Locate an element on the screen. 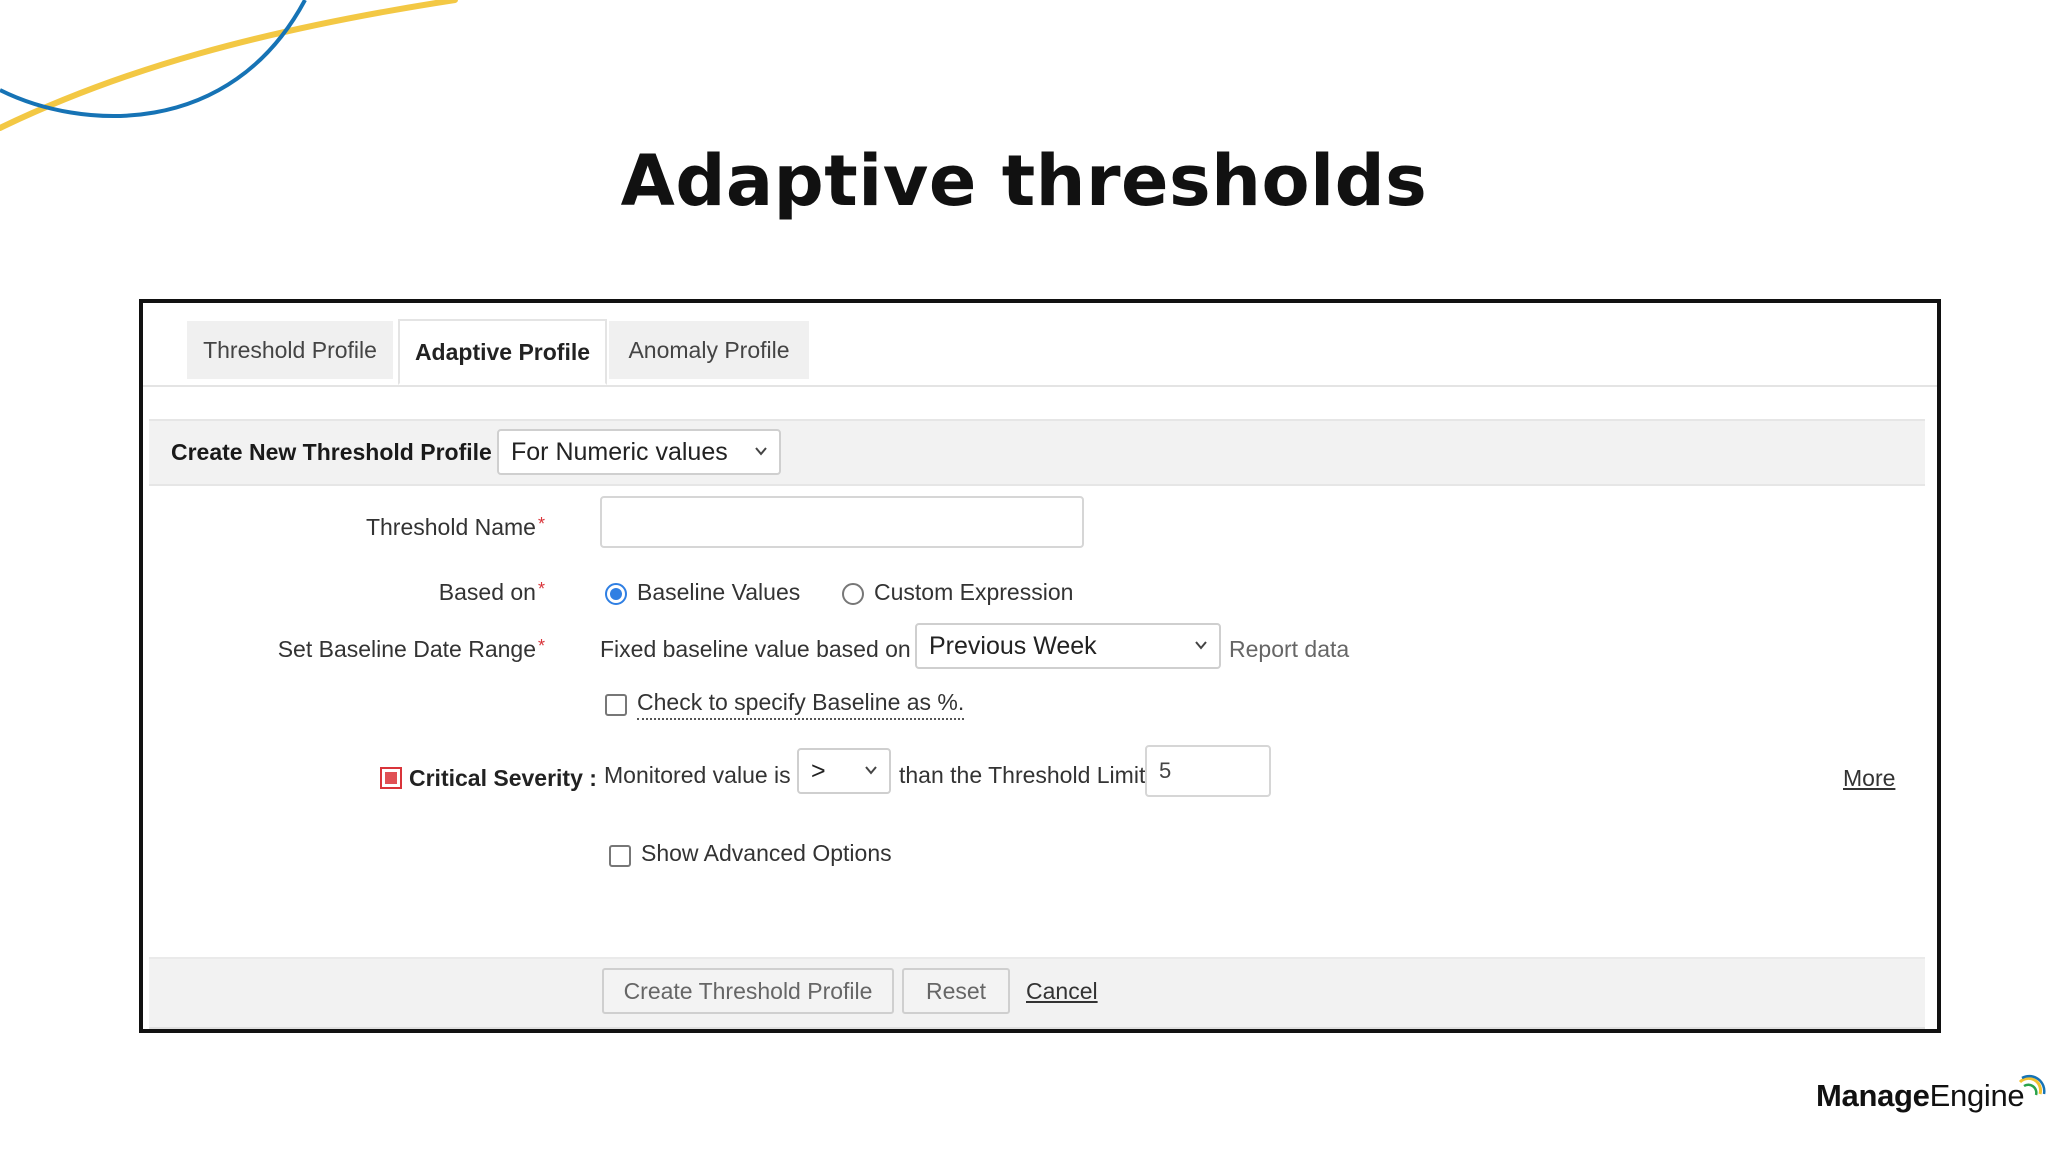 The image size is (2048, 1152). threshold-name-label: Threshold Name * is located at coordinates (455, 527).